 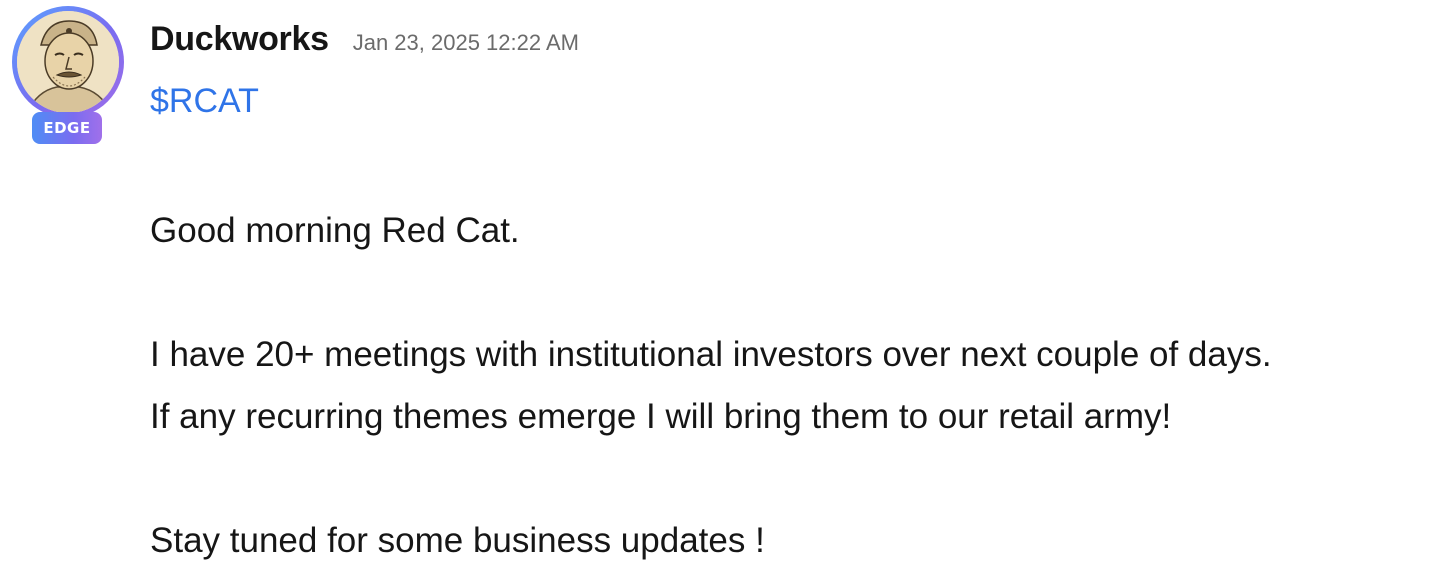 I want to click on post-header: Duckworks Jan 23, 2025 12:22 AM, so click(x=364, y=39).